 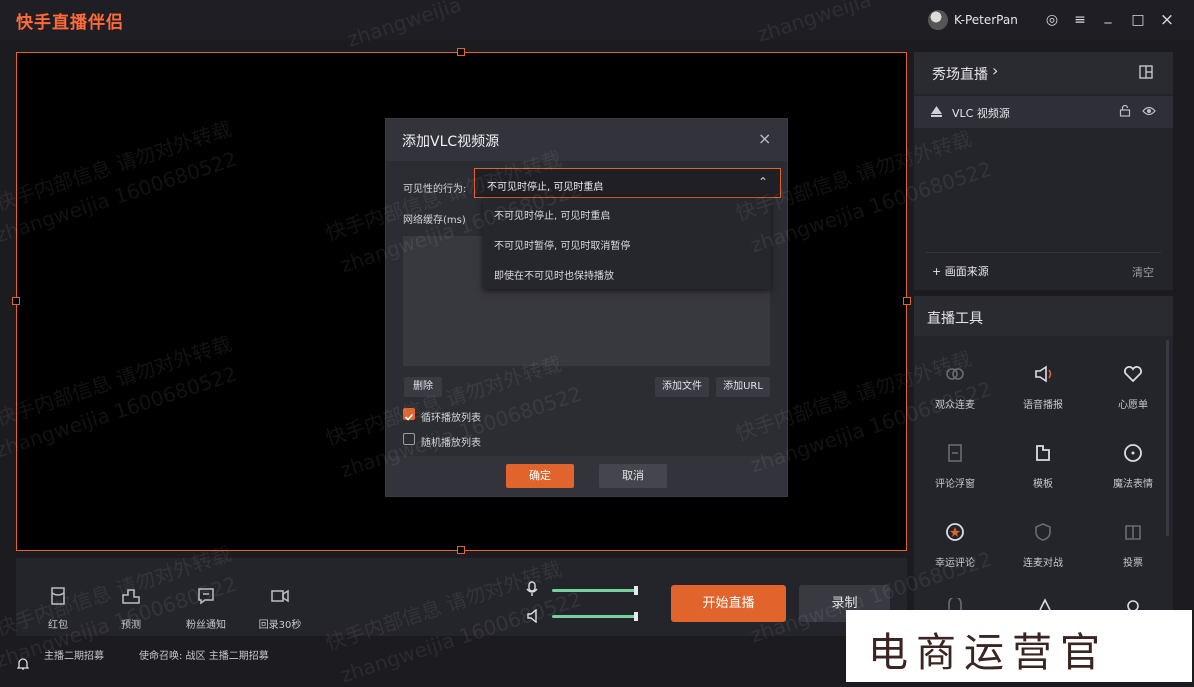 I want to click on comment-window-icon, so click(x=955, y=453).